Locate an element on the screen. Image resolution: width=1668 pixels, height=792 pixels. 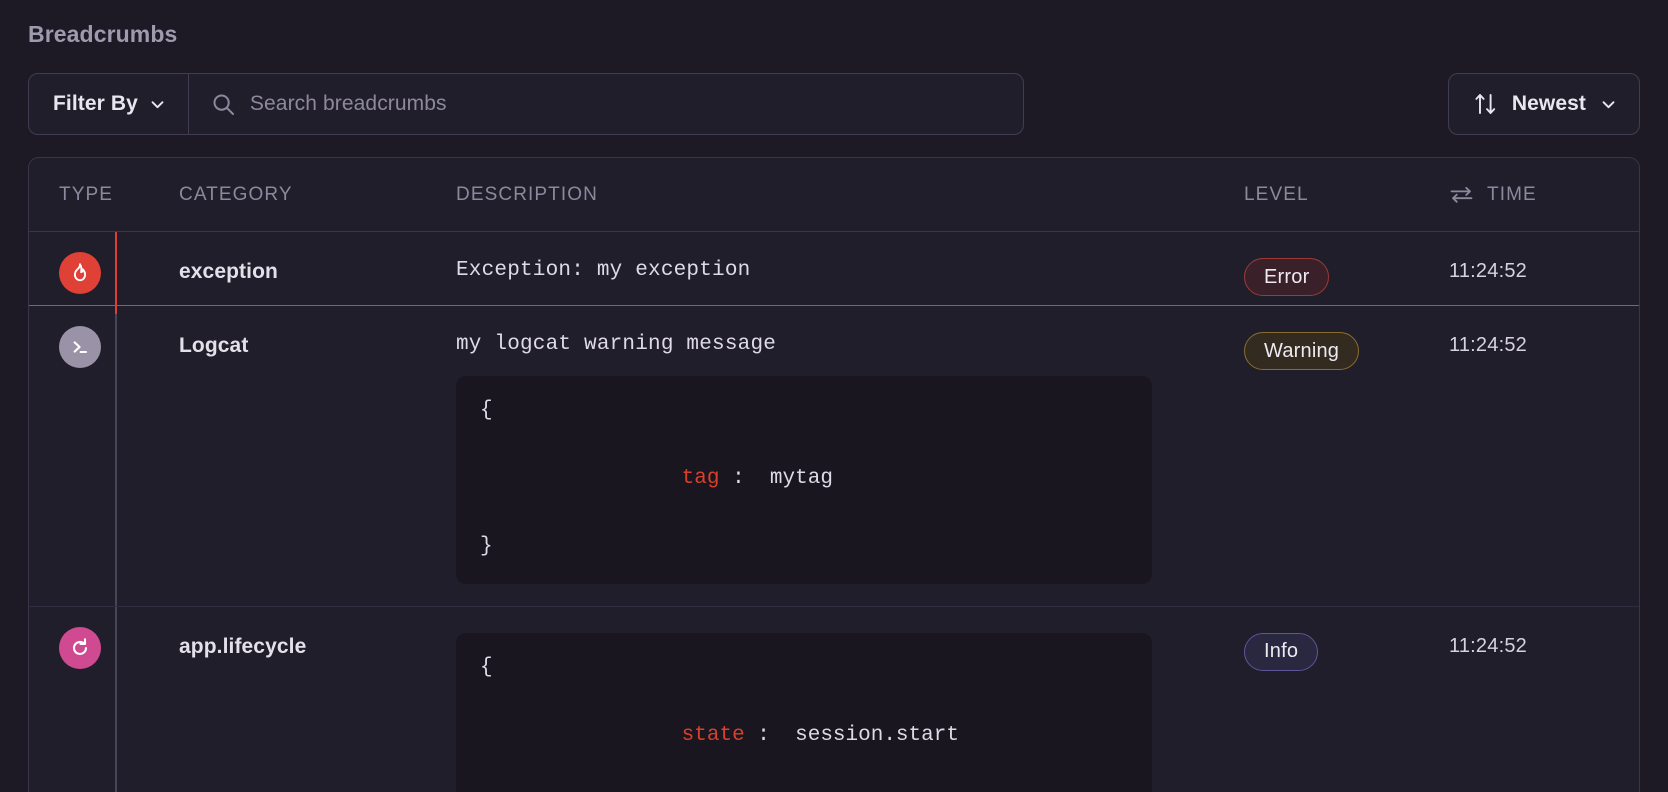
code-key: state is located at coordinates (713, 735).